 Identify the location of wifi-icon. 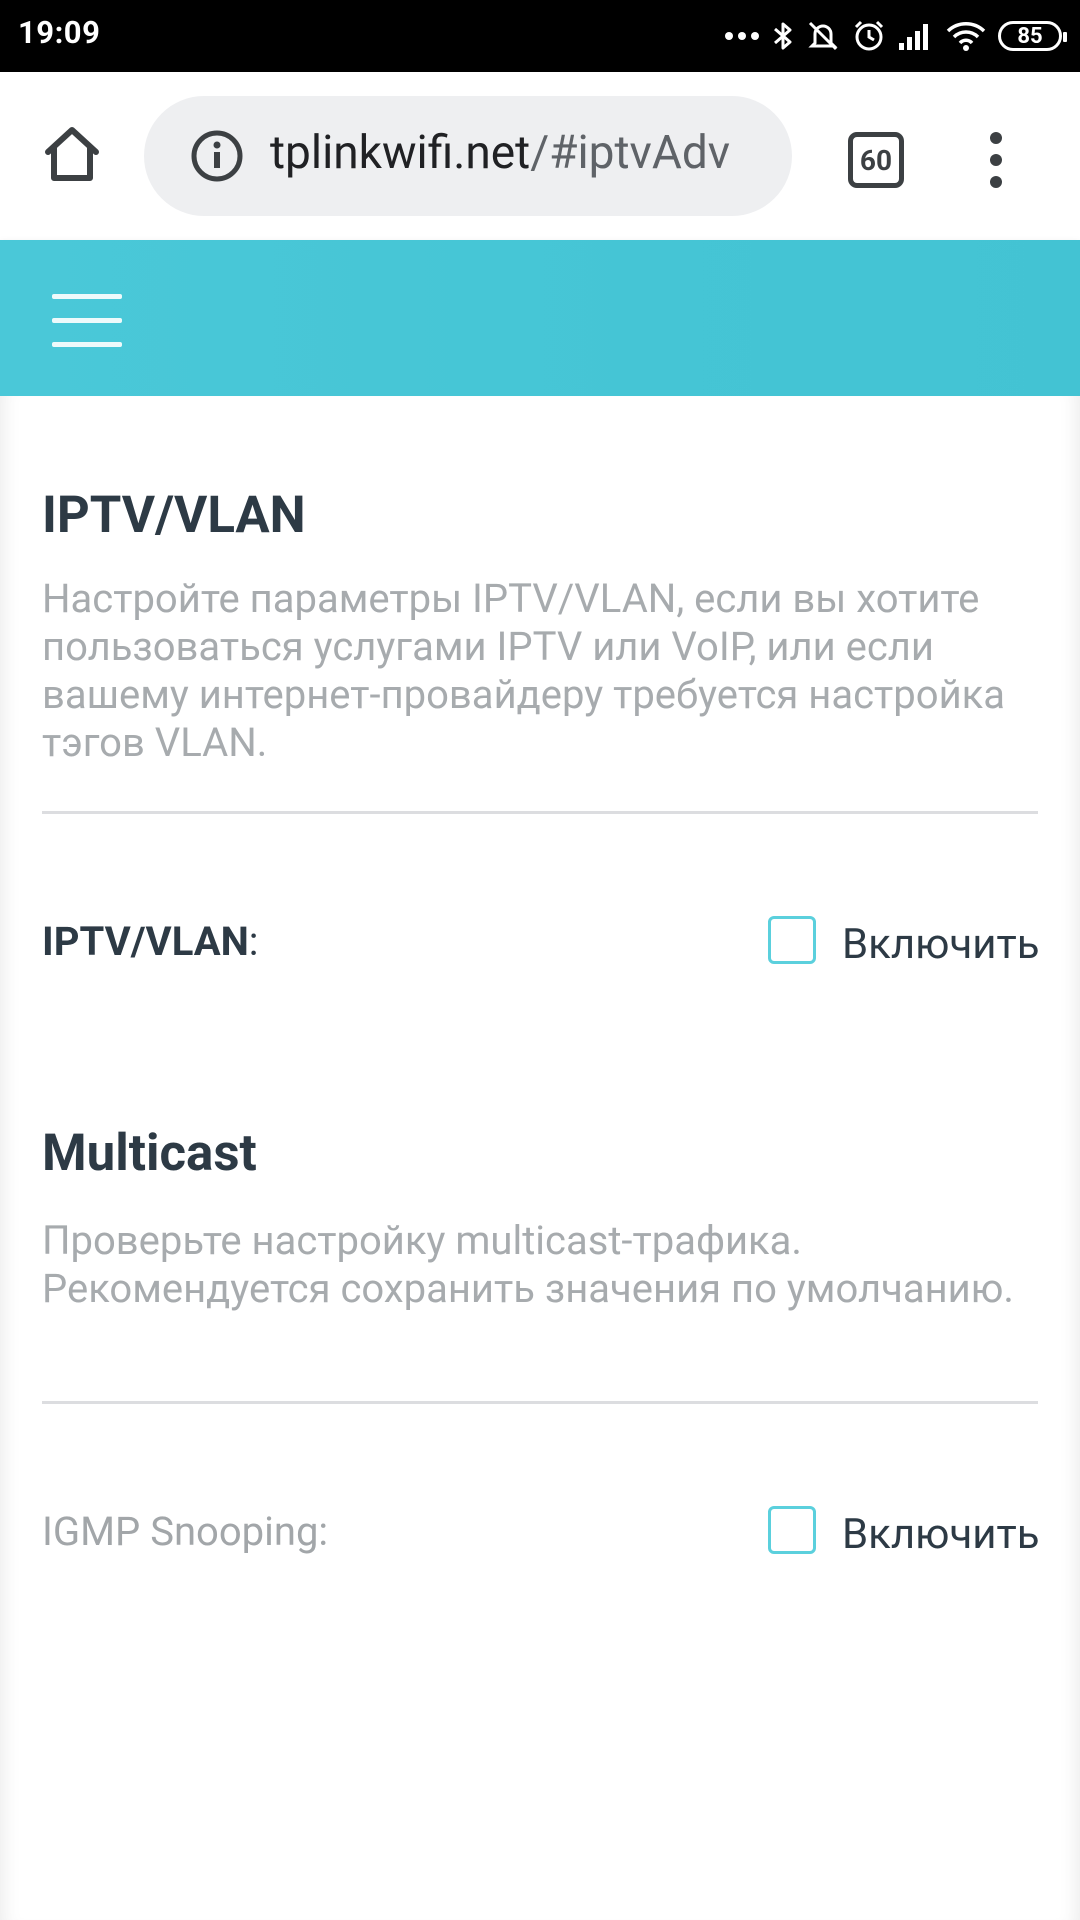
(966, 36).